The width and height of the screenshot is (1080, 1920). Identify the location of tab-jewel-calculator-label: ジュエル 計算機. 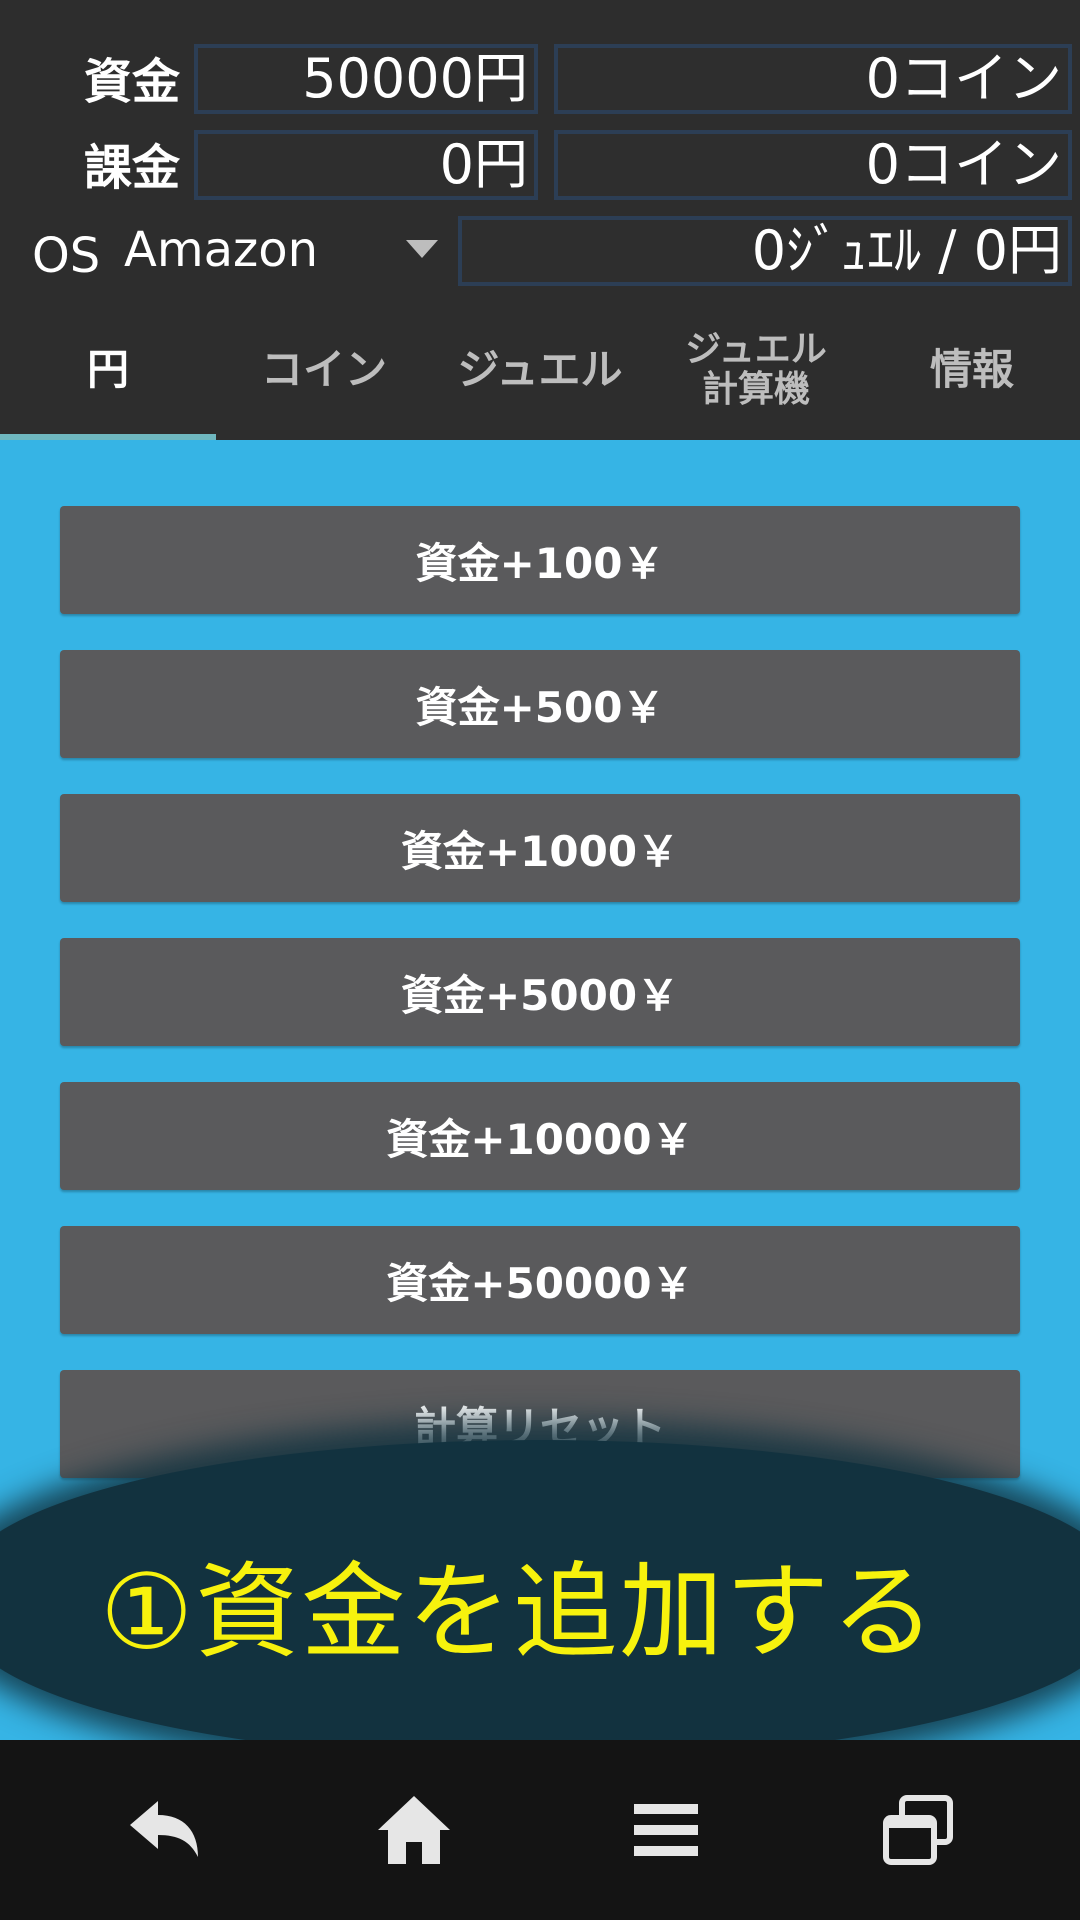
(756, 369).